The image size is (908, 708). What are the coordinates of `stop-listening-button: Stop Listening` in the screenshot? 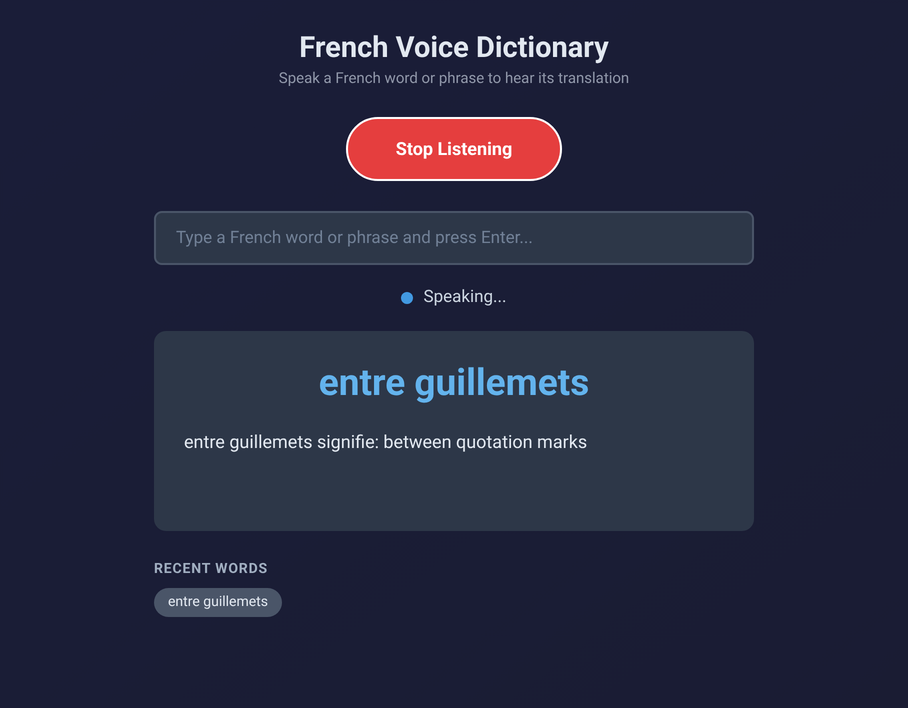 It's located at (454, 149).